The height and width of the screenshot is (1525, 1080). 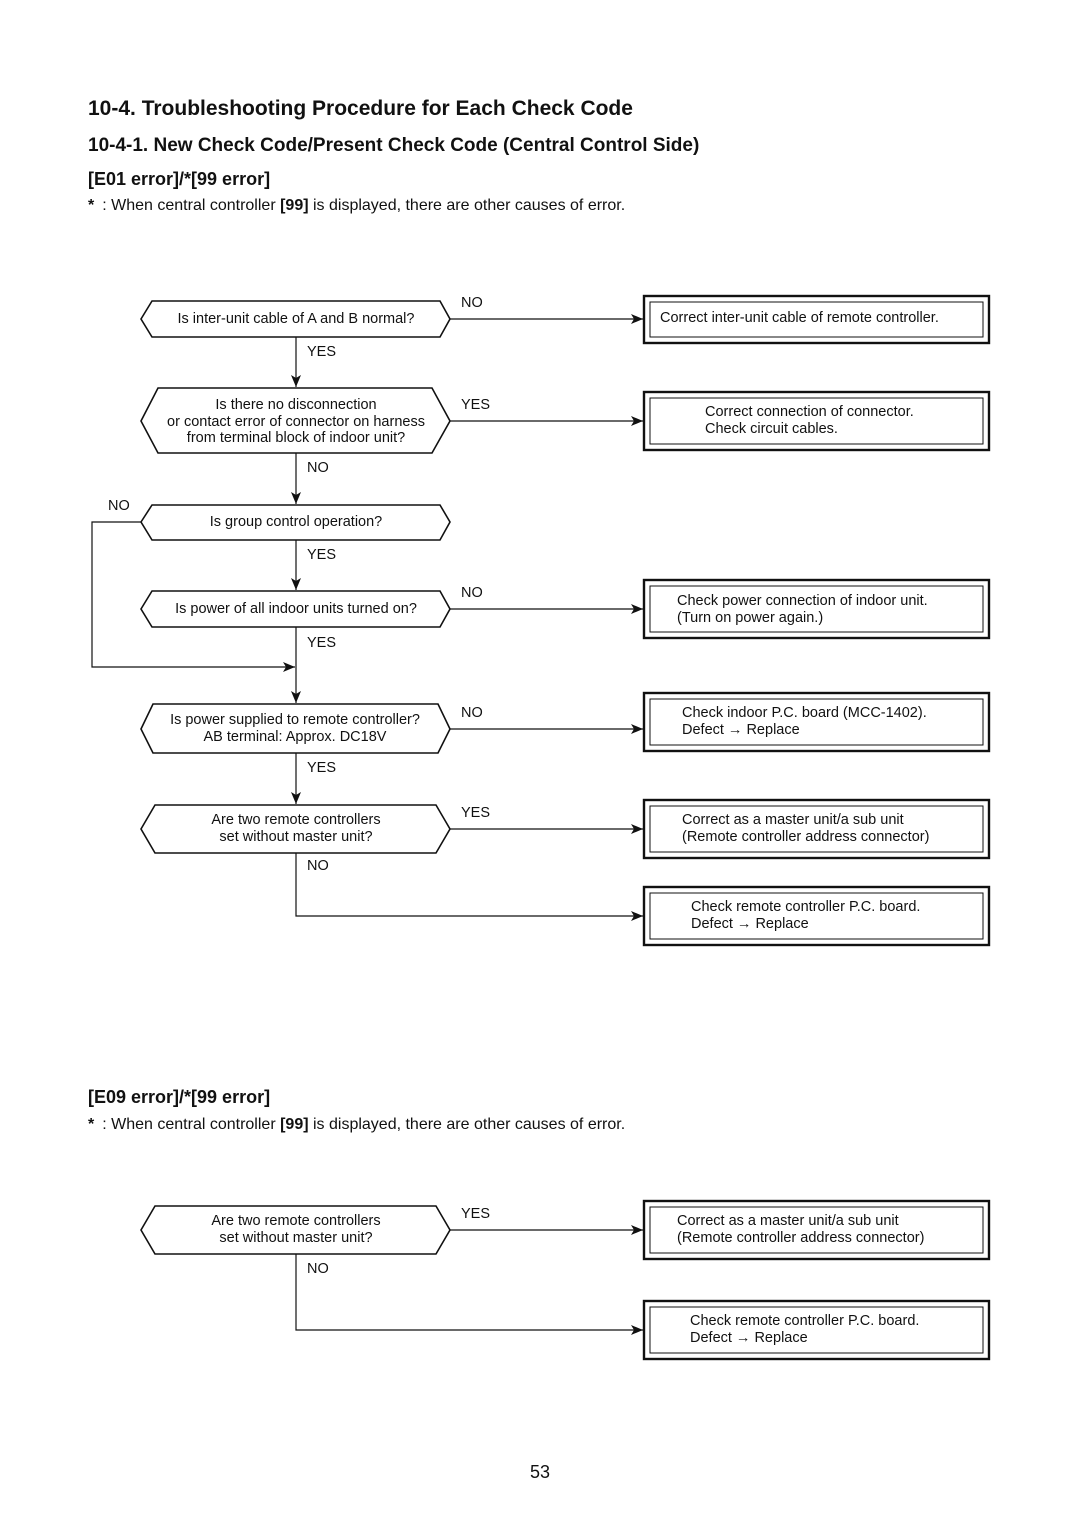 What do you see at coordinates (472, 303) in the screenshot?
I see `branch-label-q1-right: NO` at bounding box center [472, 303].